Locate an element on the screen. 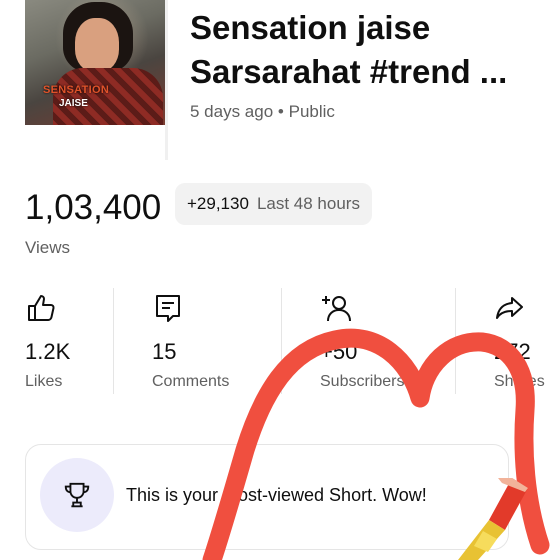 The image size is (560, 560). video-meta: 5 days ago • Public is located at coordinates (262, 112).